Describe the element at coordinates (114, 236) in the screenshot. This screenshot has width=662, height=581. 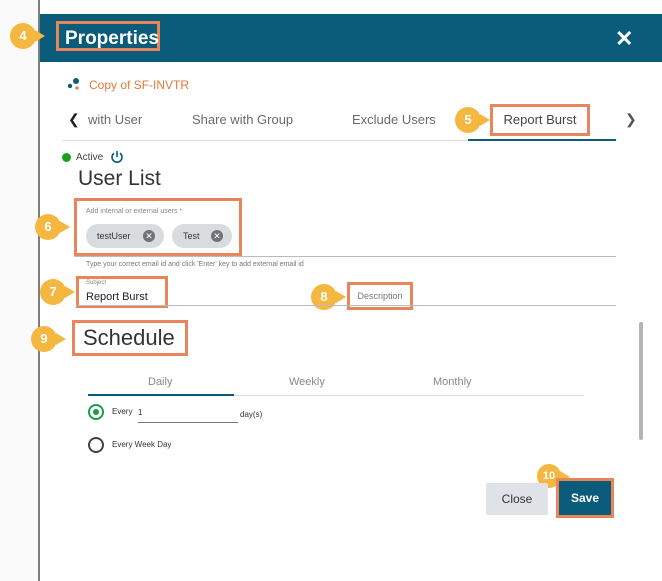
I see `chip-label: testUser` at that location.